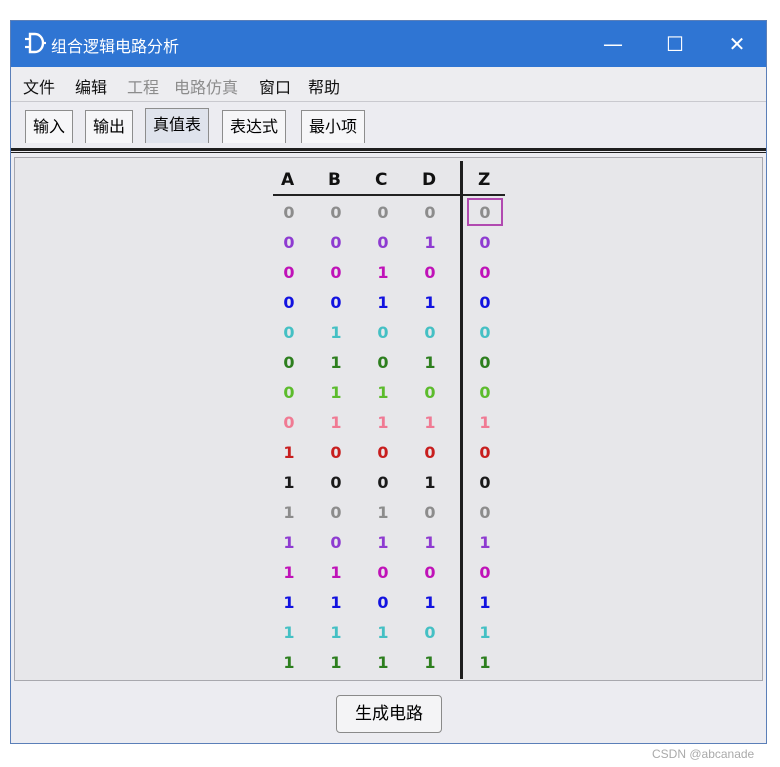  What do you see at coordinates (703, 754) in the screenshot?
I see `watermark: CSDN @abcanade` at bounding box center [703, 754].